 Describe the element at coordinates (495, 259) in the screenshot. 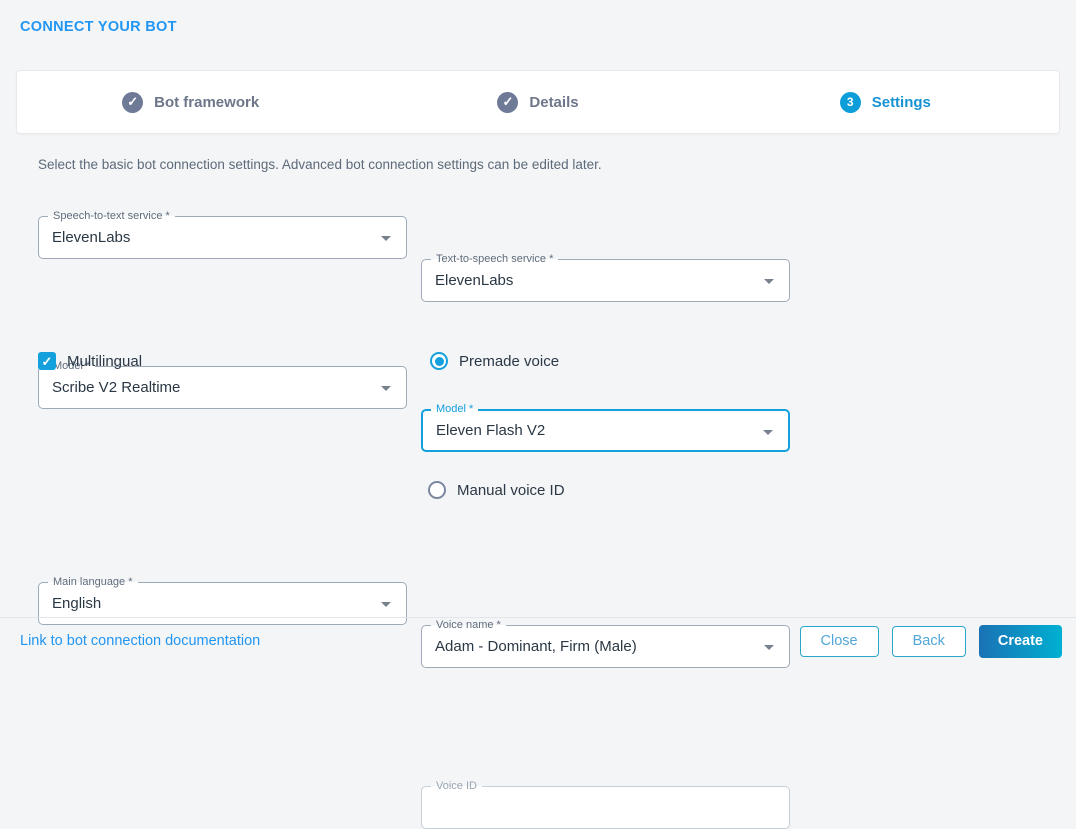

I see `field-label: Text-to-speech service *` at that location.